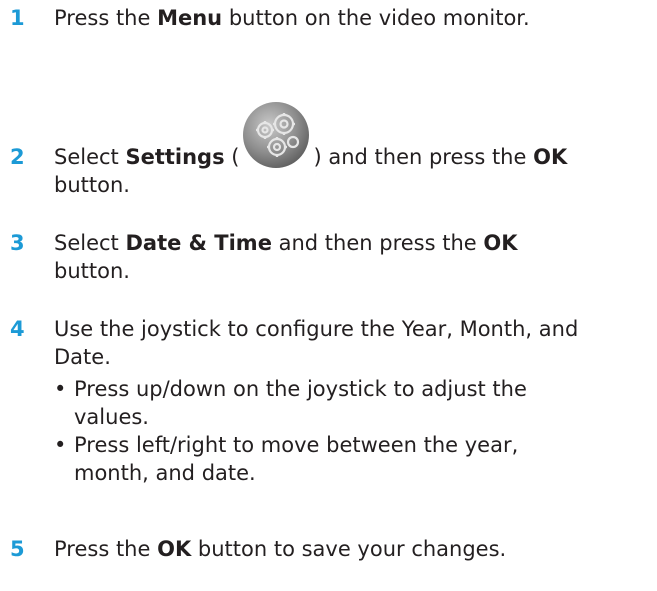  I want to click on step-number: 3, so click(17, 243).